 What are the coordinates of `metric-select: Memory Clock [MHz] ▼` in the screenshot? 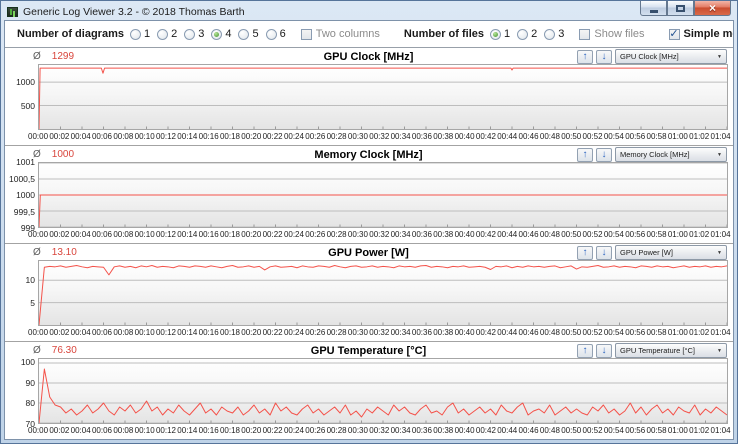 It's located at (671, 154).